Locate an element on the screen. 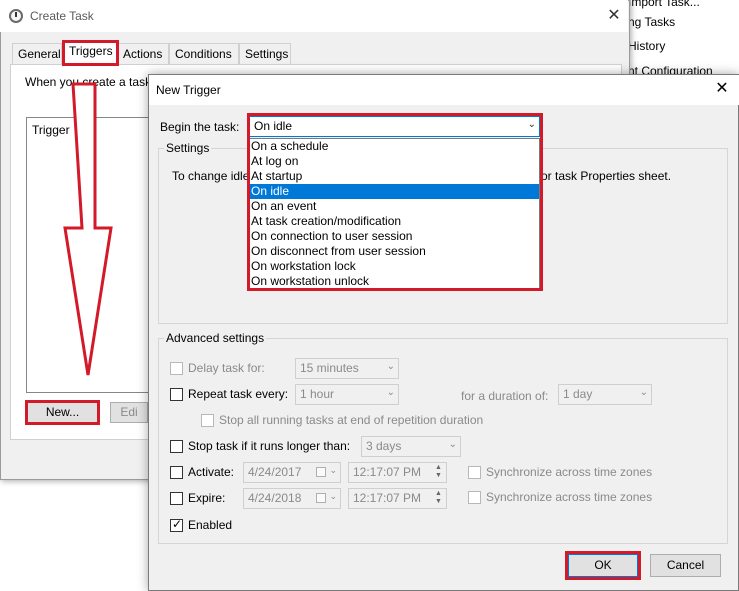 The height and width of the screenshot is (591, 739). activate-time-value: 12:17:07 PM is located at coordinates (387, 472).